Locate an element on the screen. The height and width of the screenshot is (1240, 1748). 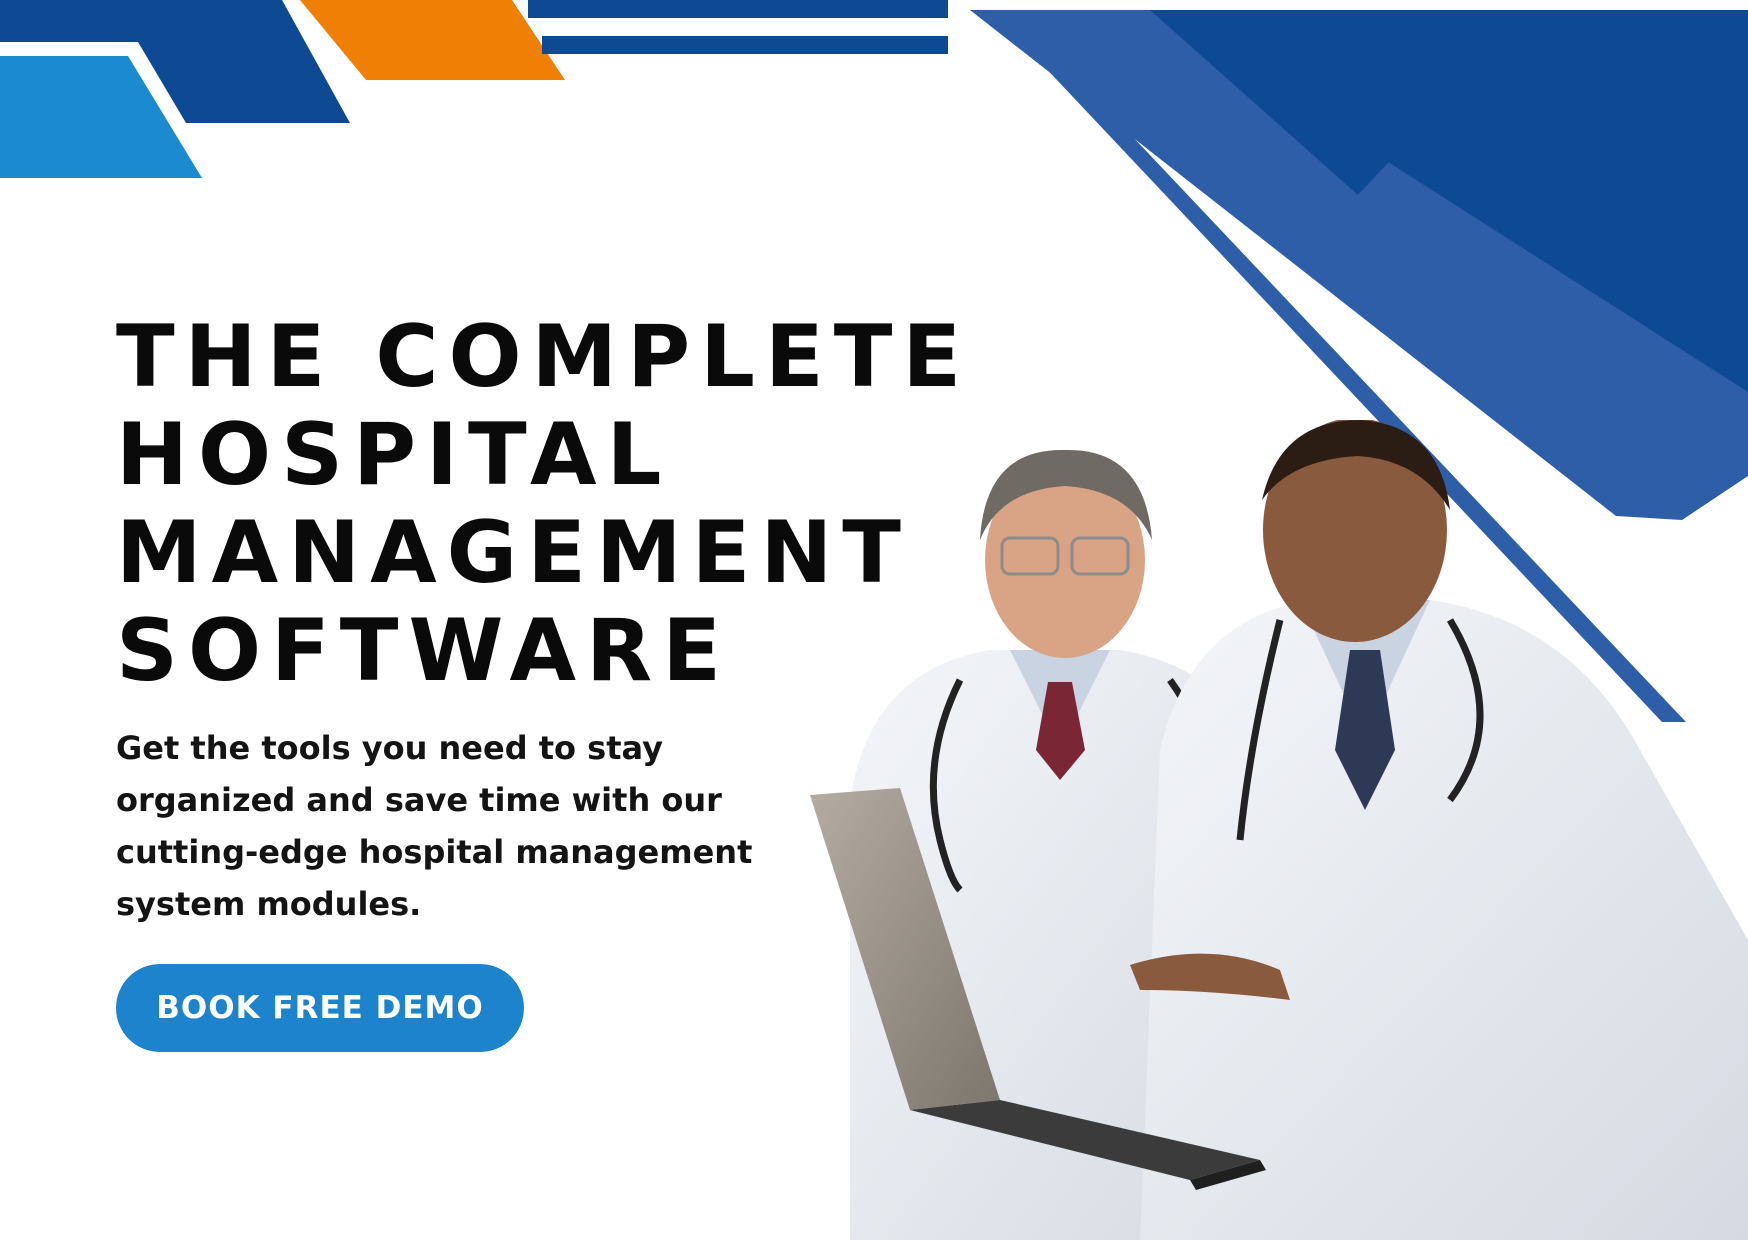
navy-stripe-top is located at coordinates (738, 9).